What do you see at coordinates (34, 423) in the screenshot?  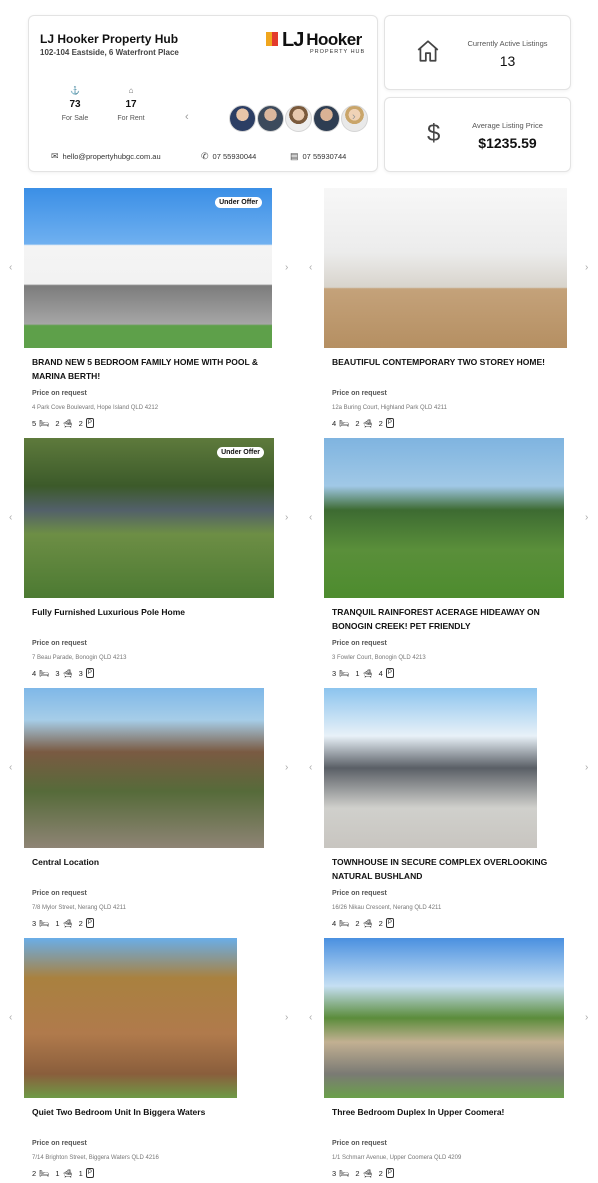 I see `bed-count: 5` at bounding box center [34, 423].